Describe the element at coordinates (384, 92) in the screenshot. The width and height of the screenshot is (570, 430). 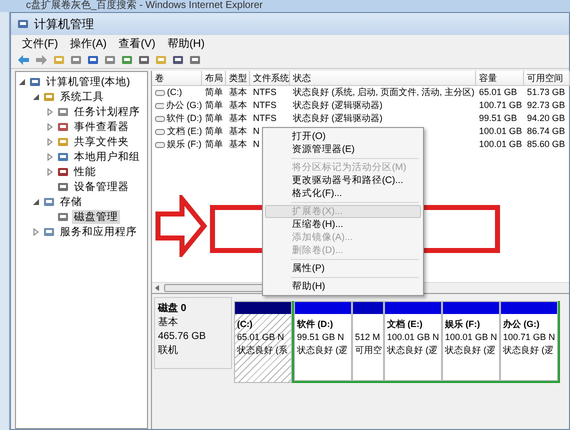
I see `table-cell-text: 状态良好 (系统, 启动, 页面文件, 活动, 主分区)` at that location.